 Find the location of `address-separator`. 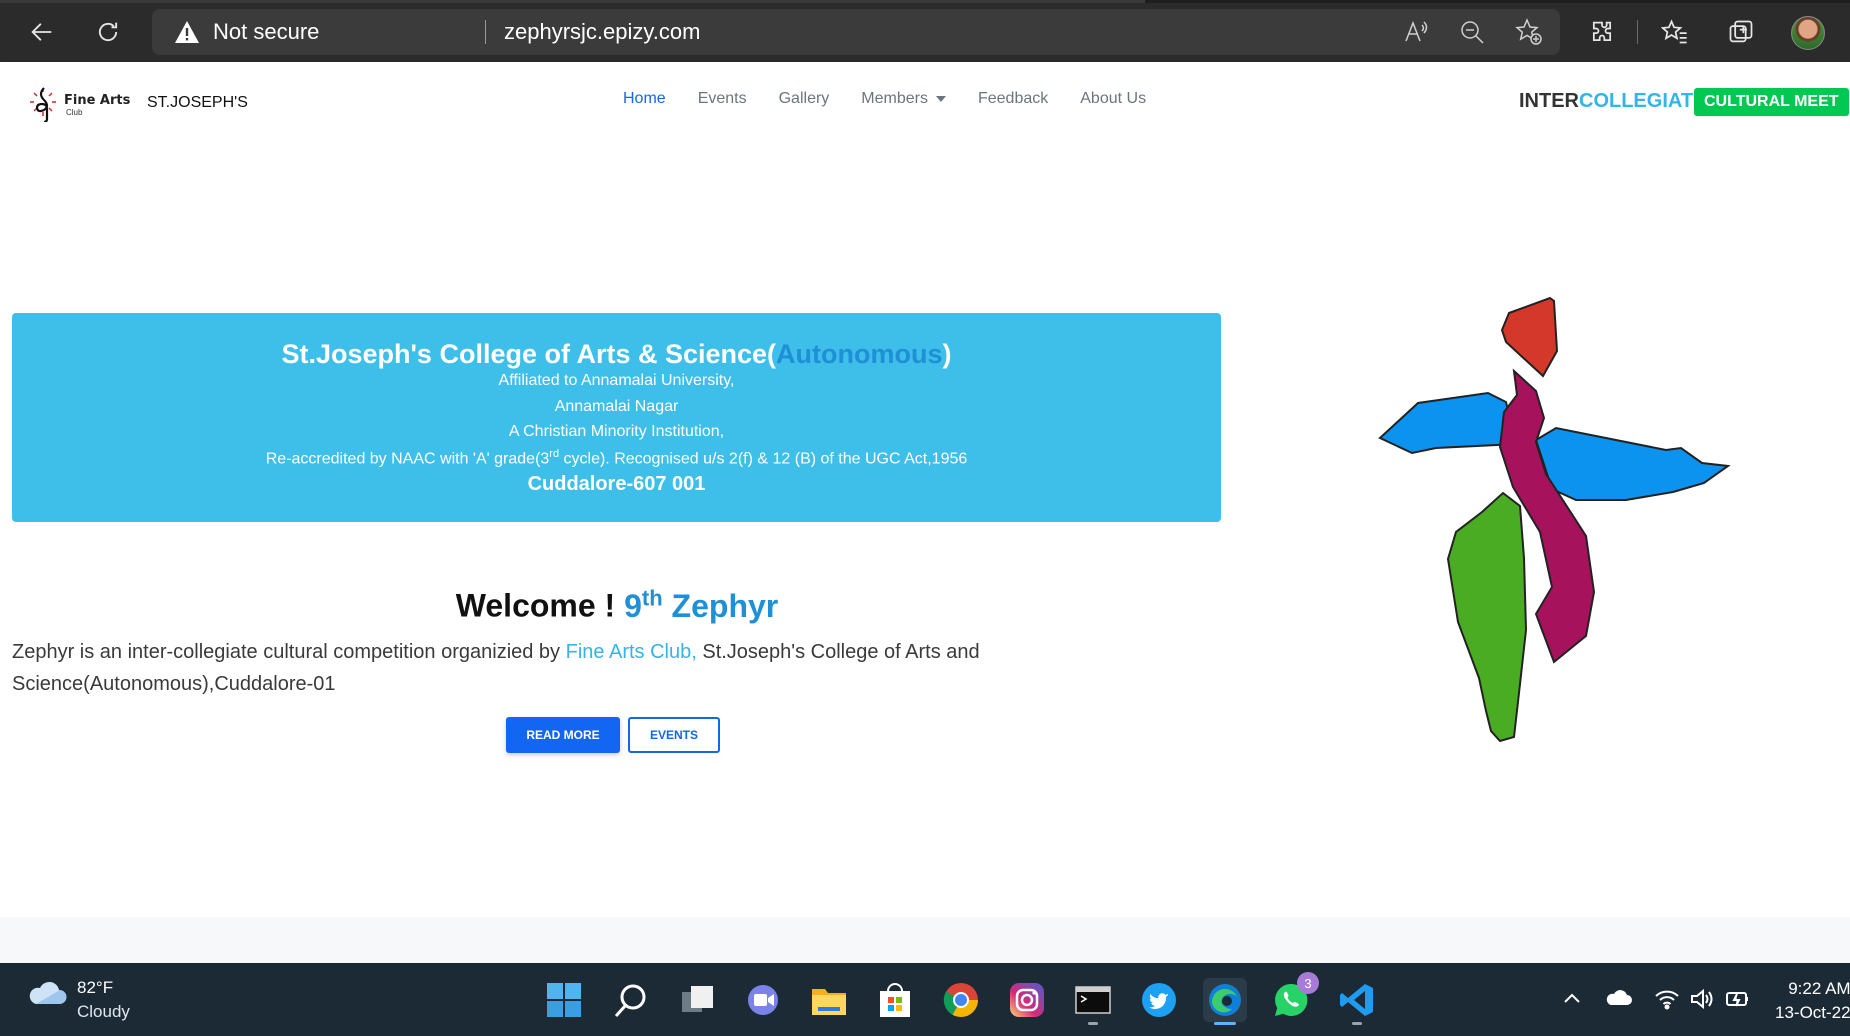

address-separator is located at coordinates (485, 32).